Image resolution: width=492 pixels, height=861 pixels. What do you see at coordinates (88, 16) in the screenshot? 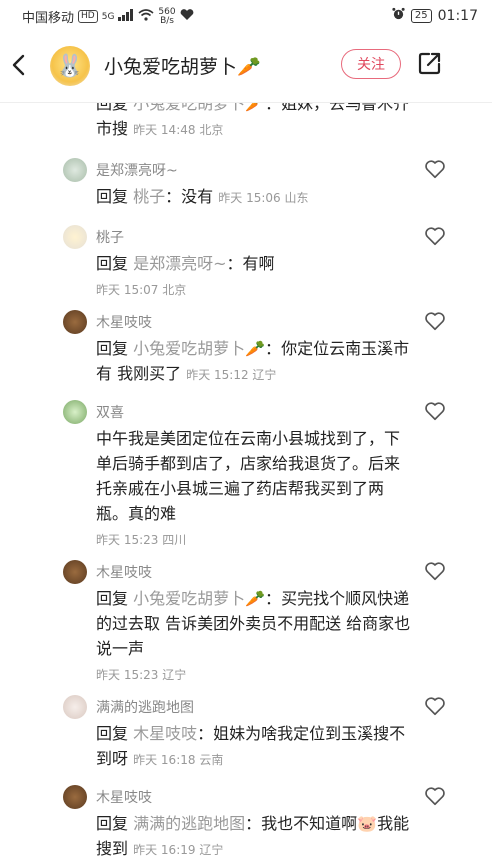
I see `hd-badge: HD` at bounding box center [88, 16].